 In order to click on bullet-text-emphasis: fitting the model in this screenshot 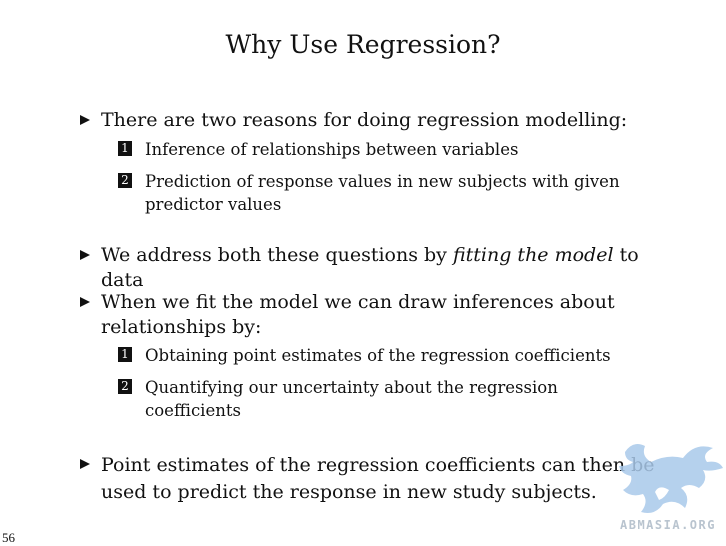, I will do `click(533, 255)`.